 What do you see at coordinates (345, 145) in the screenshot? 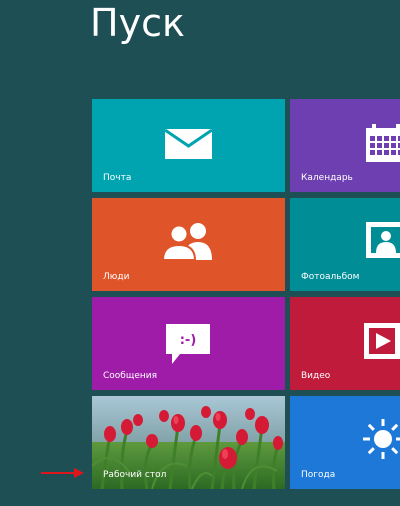
I see `calendar-tile: Календарь` at bounding box center [345, 145].